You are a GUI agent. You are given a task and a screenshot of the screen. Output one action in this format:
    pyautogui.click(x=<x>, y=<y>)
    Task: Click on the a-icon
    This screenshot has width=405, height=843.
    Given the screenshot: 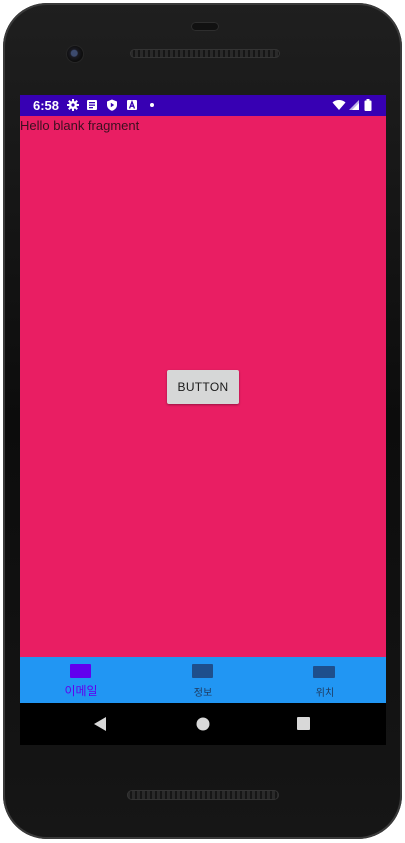 What is the action you would take?
    pyautogui.click(x=132, y=104)
    